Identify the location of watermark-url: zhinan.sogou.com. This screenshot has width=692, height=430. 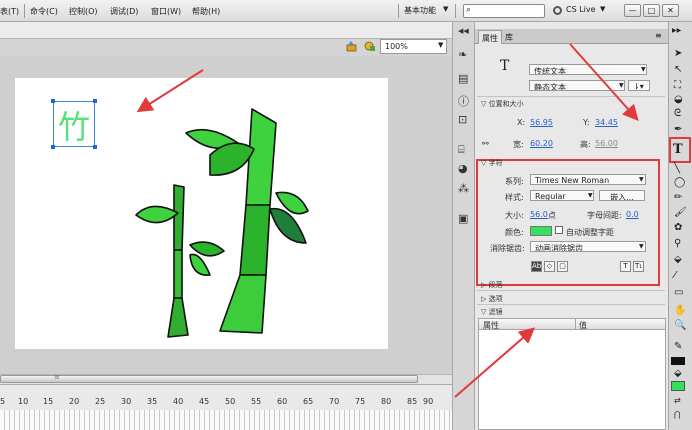
(580, 395).